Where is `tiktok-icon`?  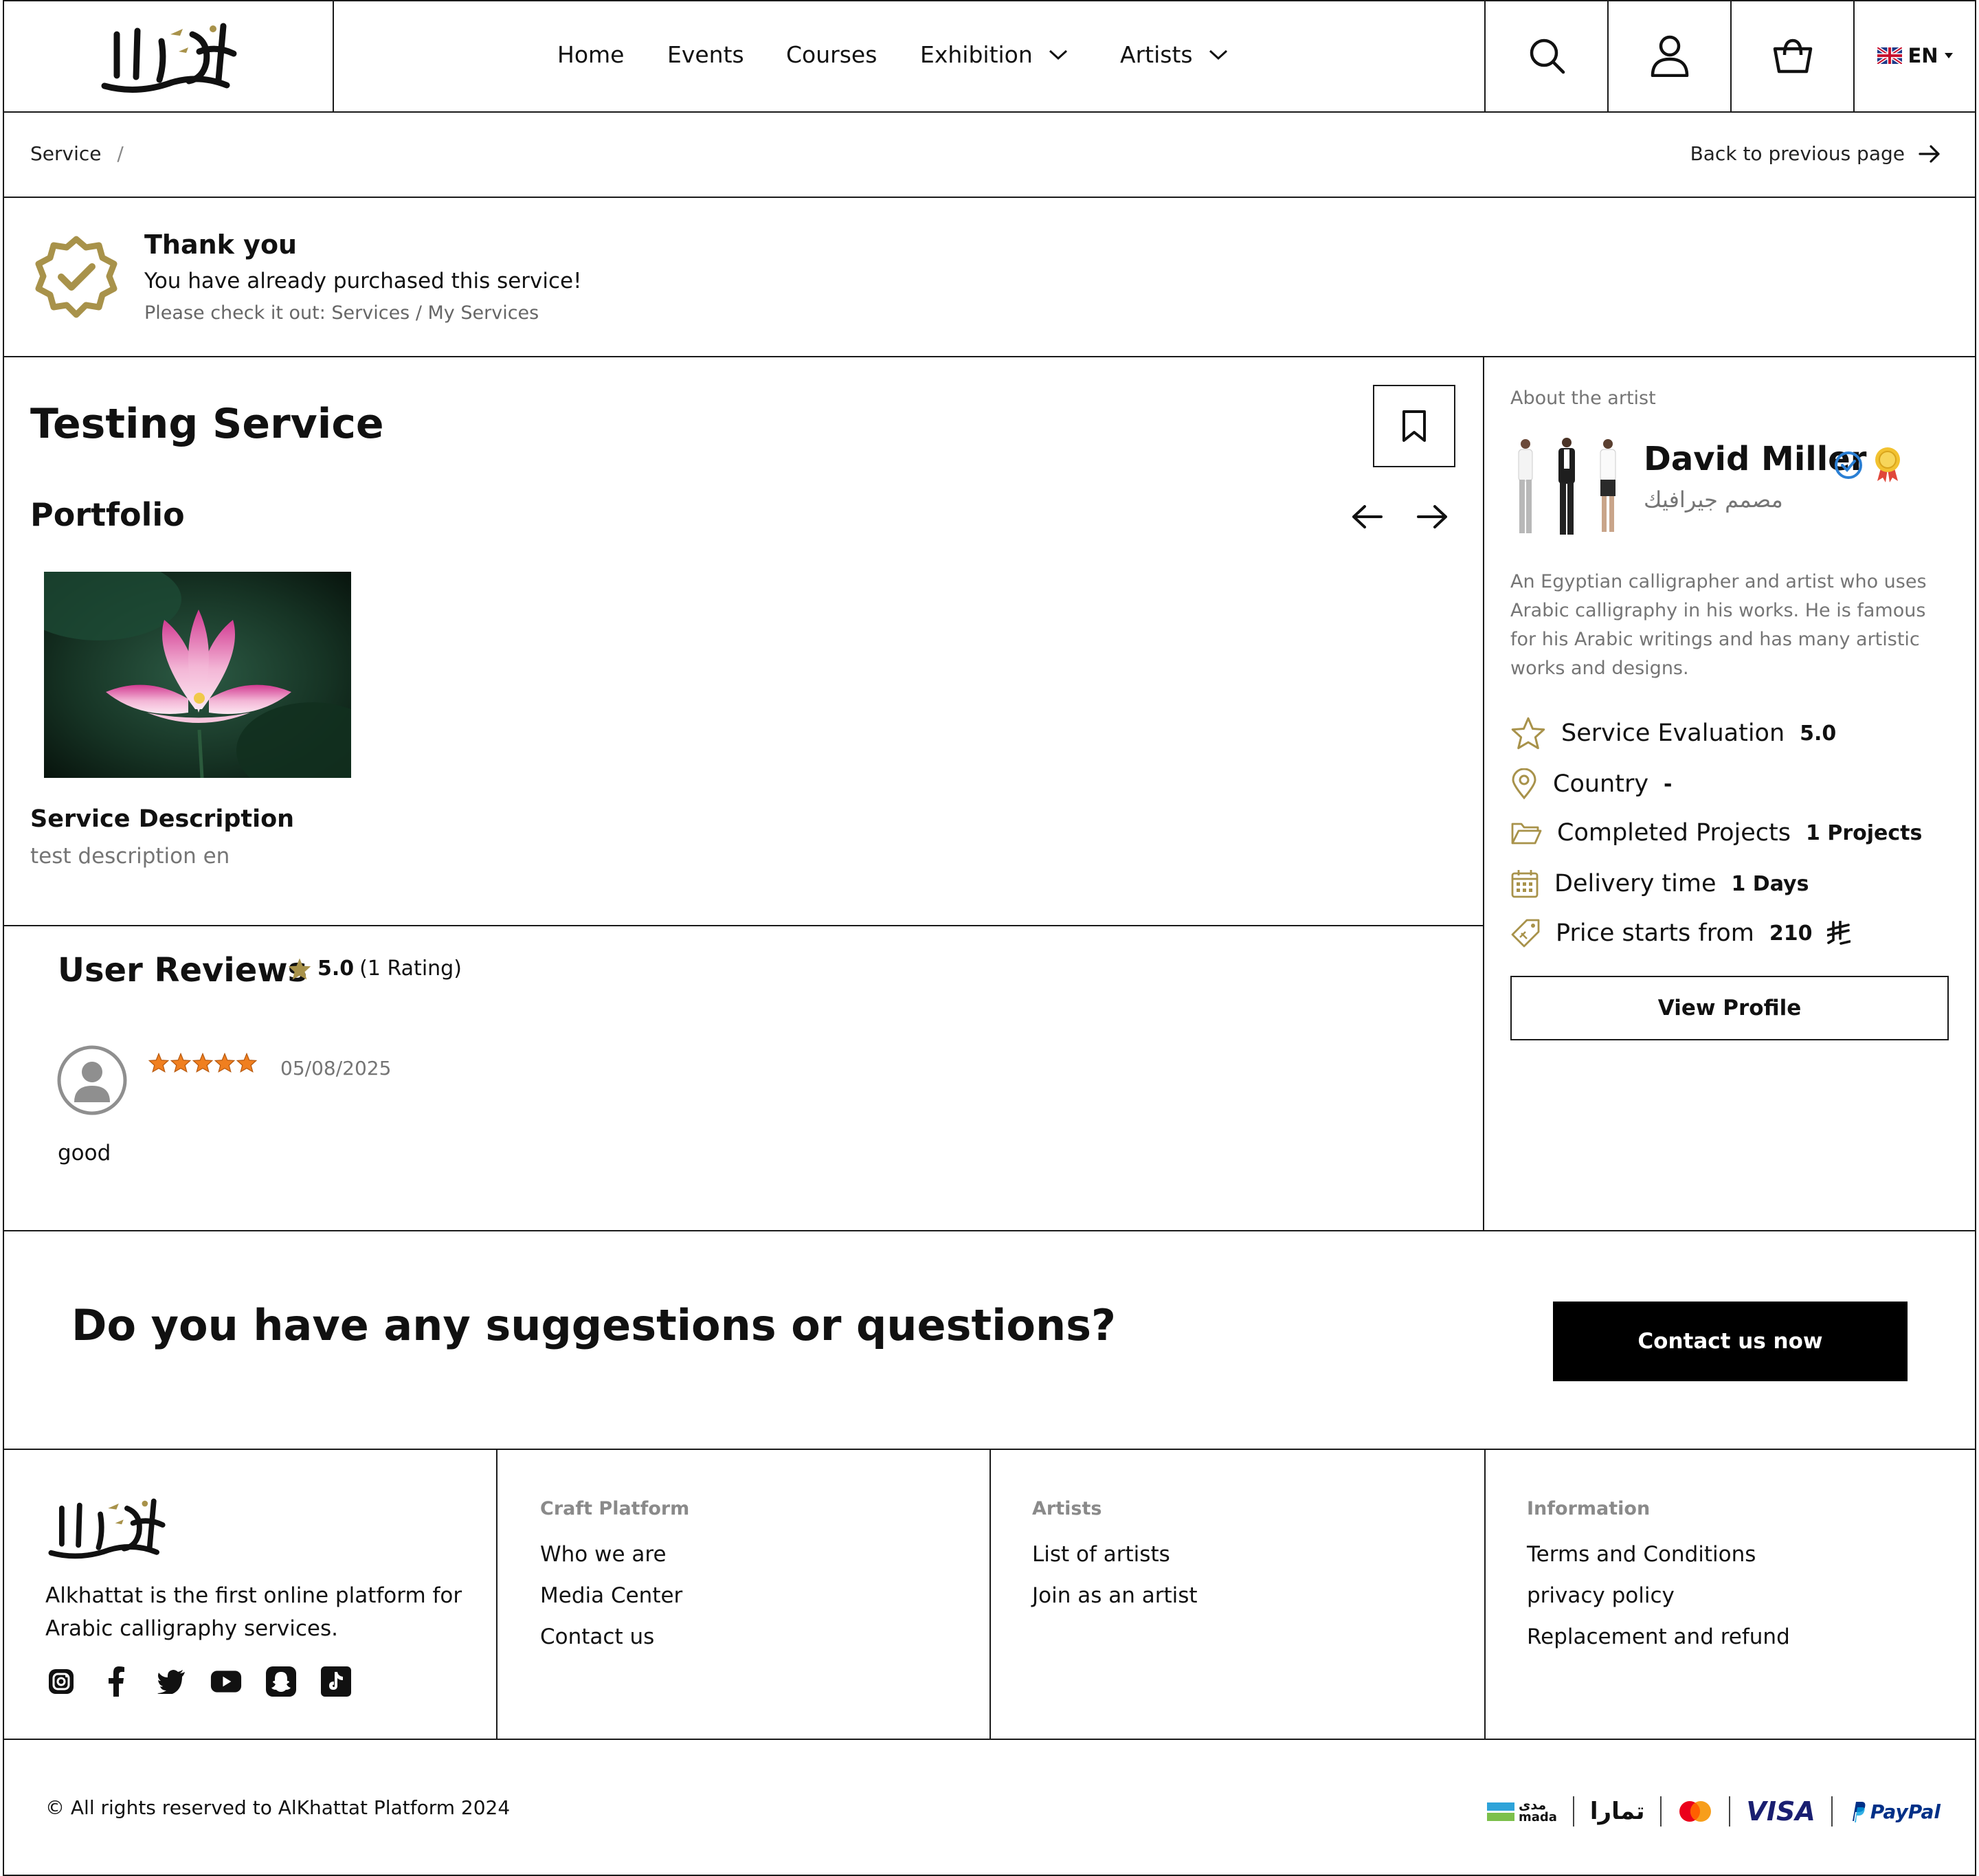 tiktok-icon is located at coordinates (336, 1682).